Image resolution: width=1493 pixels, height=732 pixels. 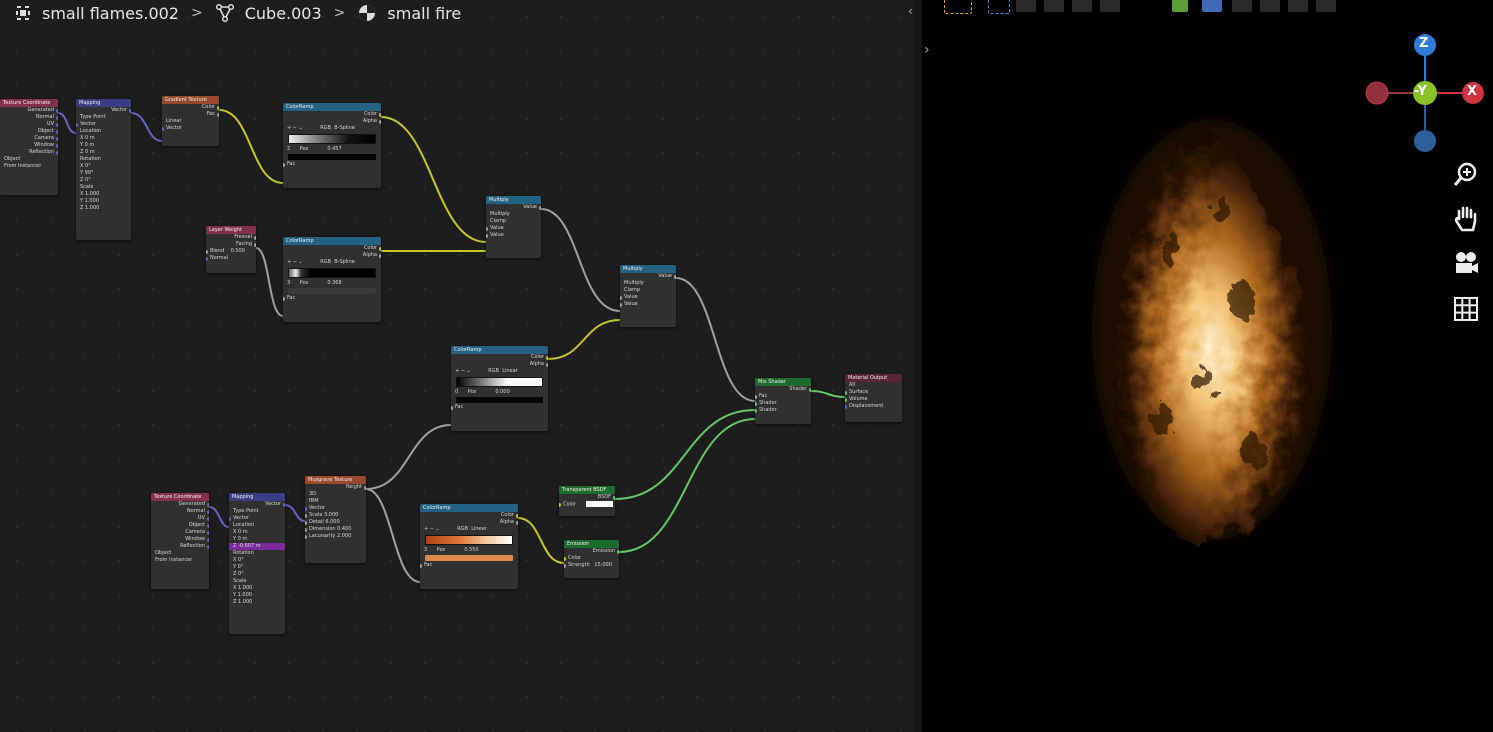 What do you see at coordinates (1423, 43) in the screenshot?
I see `gizmo-z-label: Z` at bounding box center [1423, 43].